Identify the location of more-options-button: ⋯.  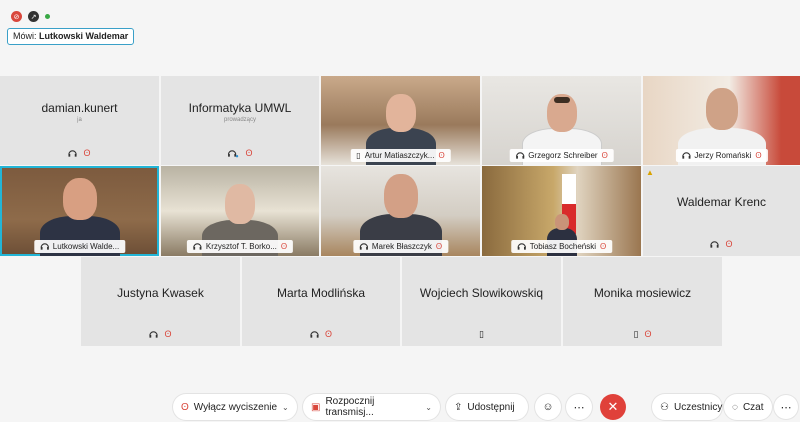
(579, 407).